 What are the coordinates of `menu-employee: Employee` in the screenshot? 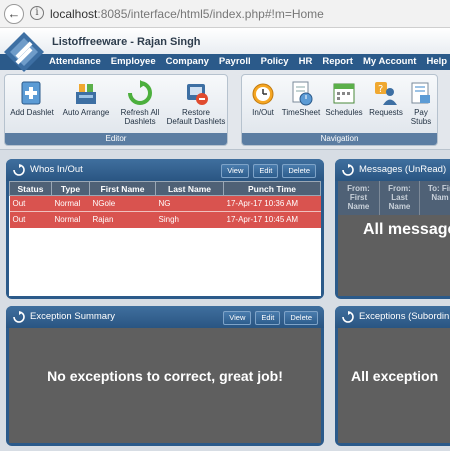 It's located at (133, 62).